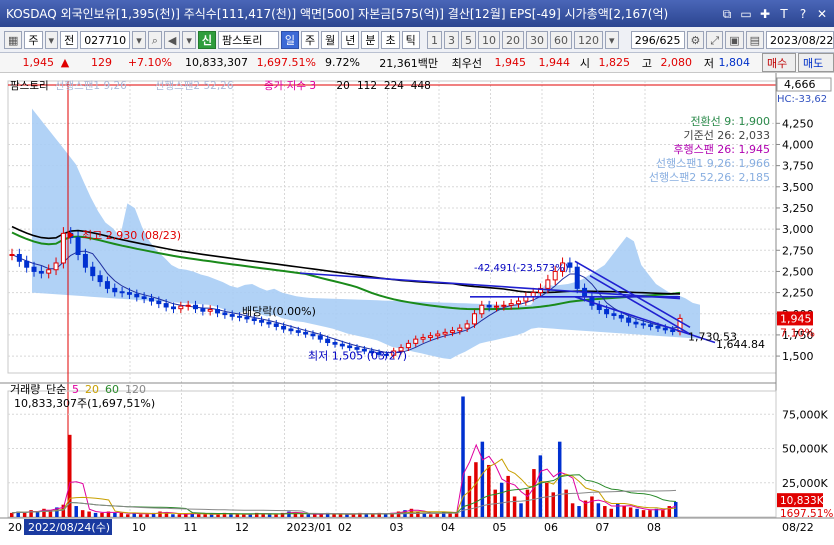 This screenshot has width=834, height=545. I want to click on hc-label: HC:-33,62, so click(802, 99).